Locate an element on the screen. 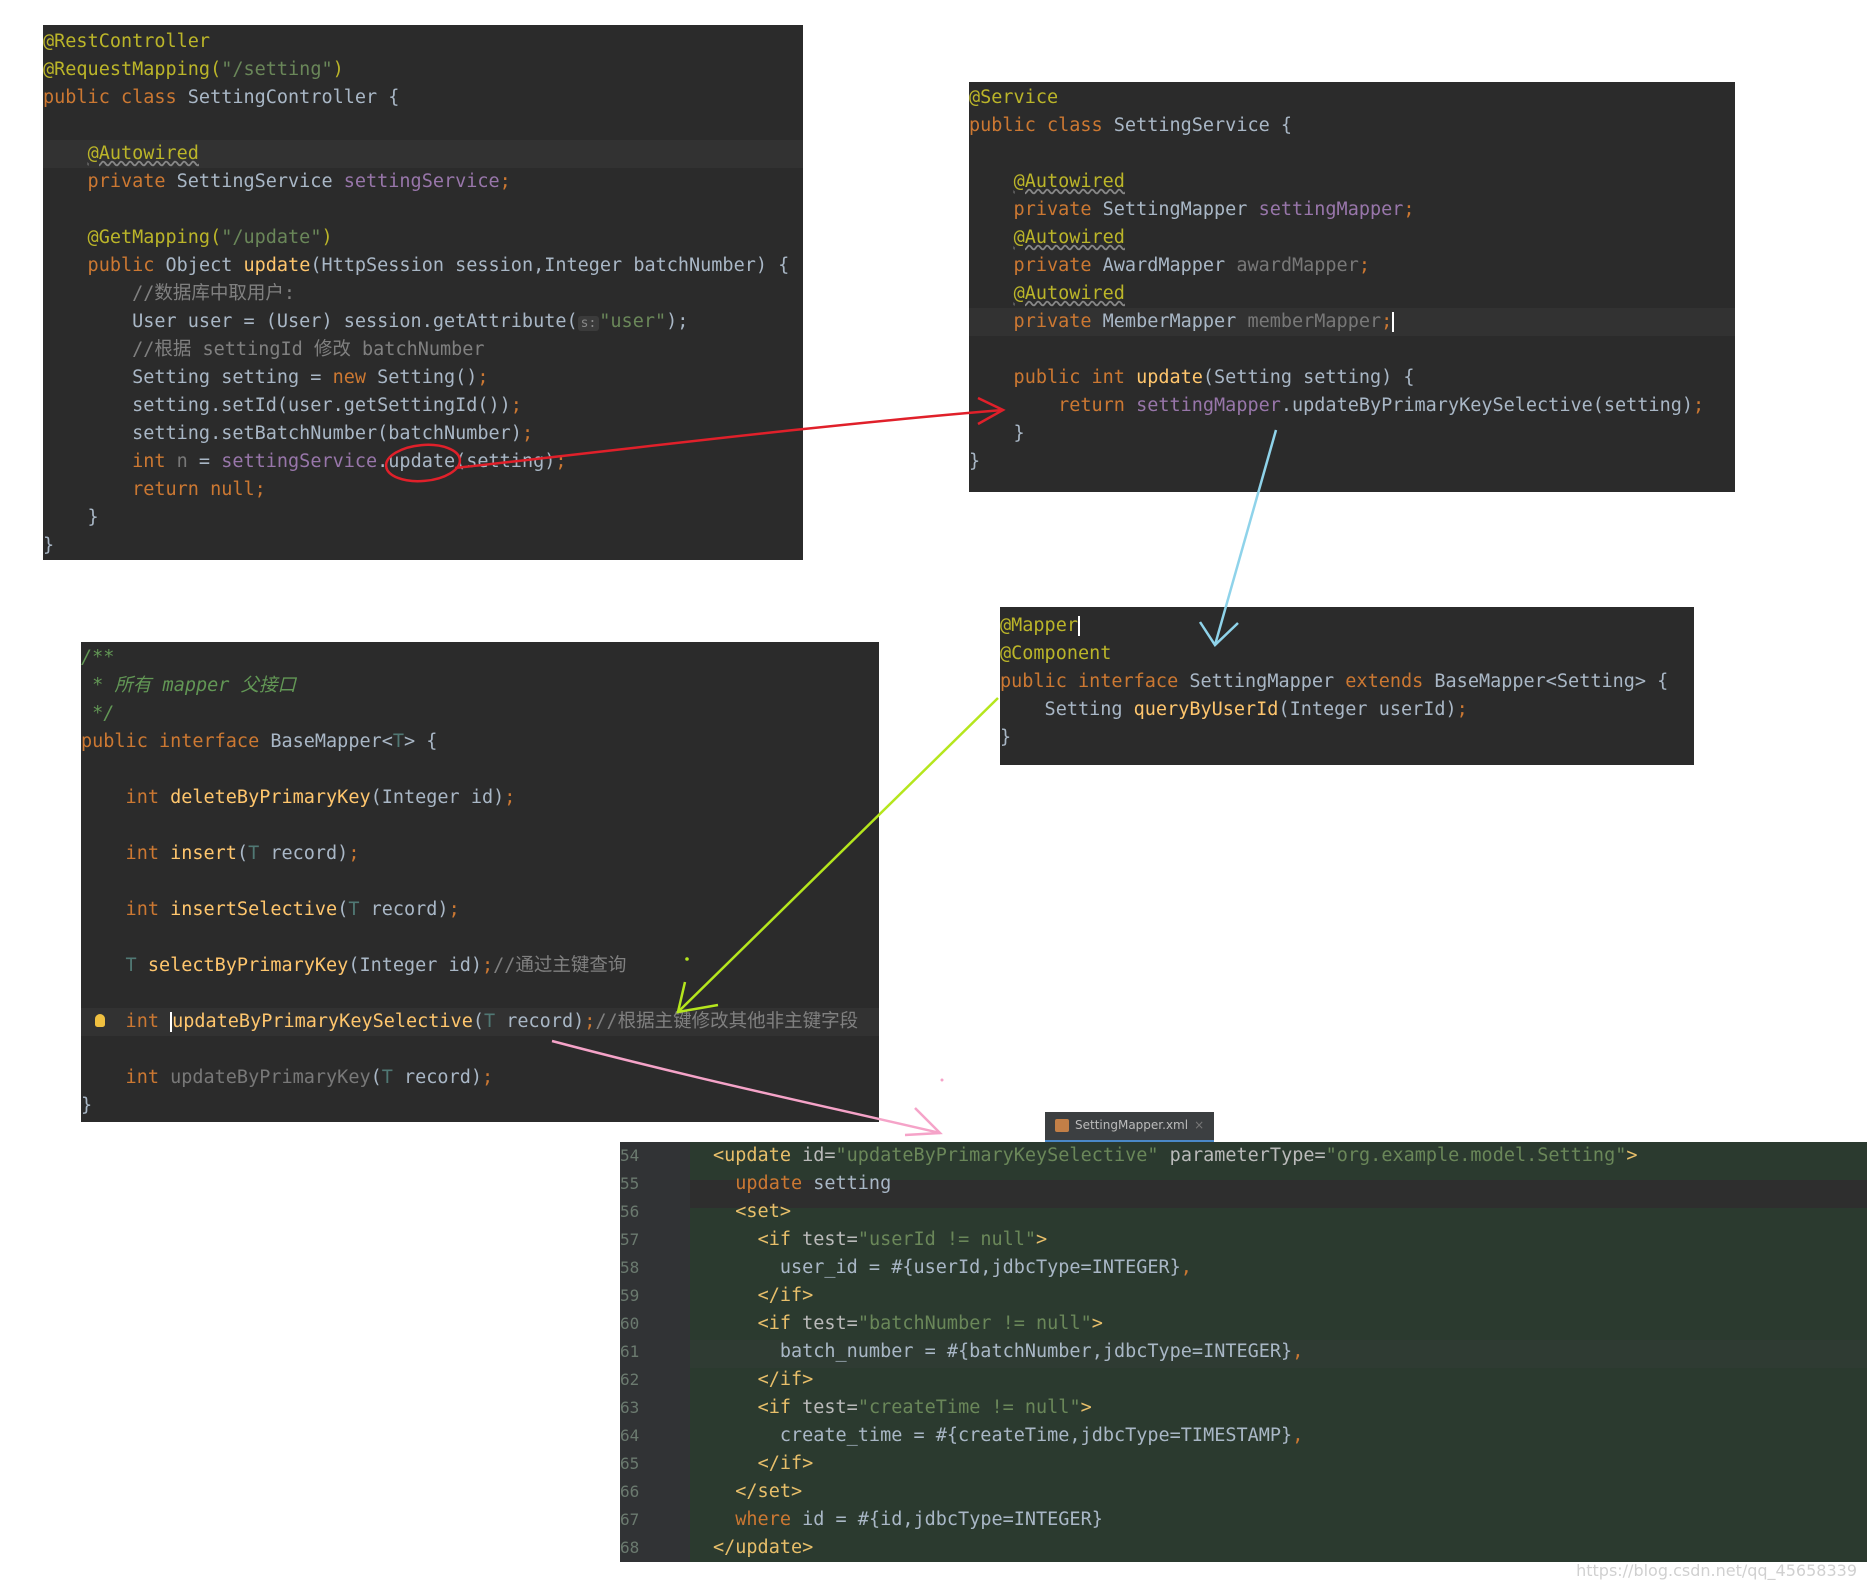  code-line: //根据 settingId 修改 batchNumber is located at coordinates (264, 349).